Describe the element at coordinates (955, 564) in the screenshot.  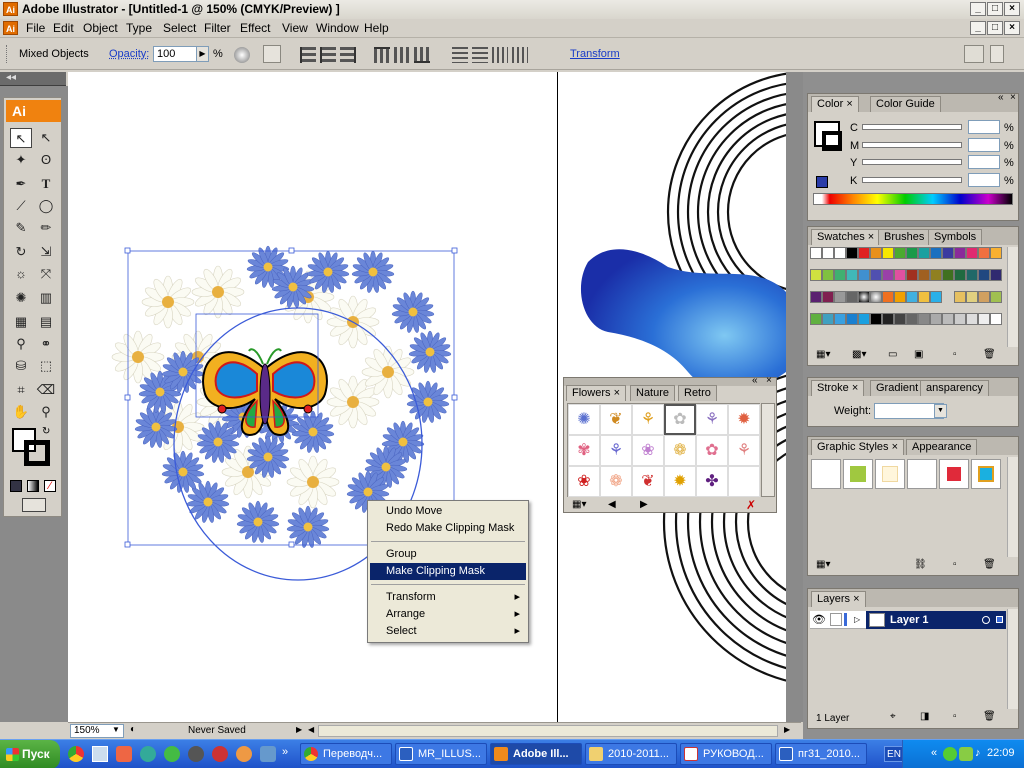
I see `new-style-icon: ▫` at that location.